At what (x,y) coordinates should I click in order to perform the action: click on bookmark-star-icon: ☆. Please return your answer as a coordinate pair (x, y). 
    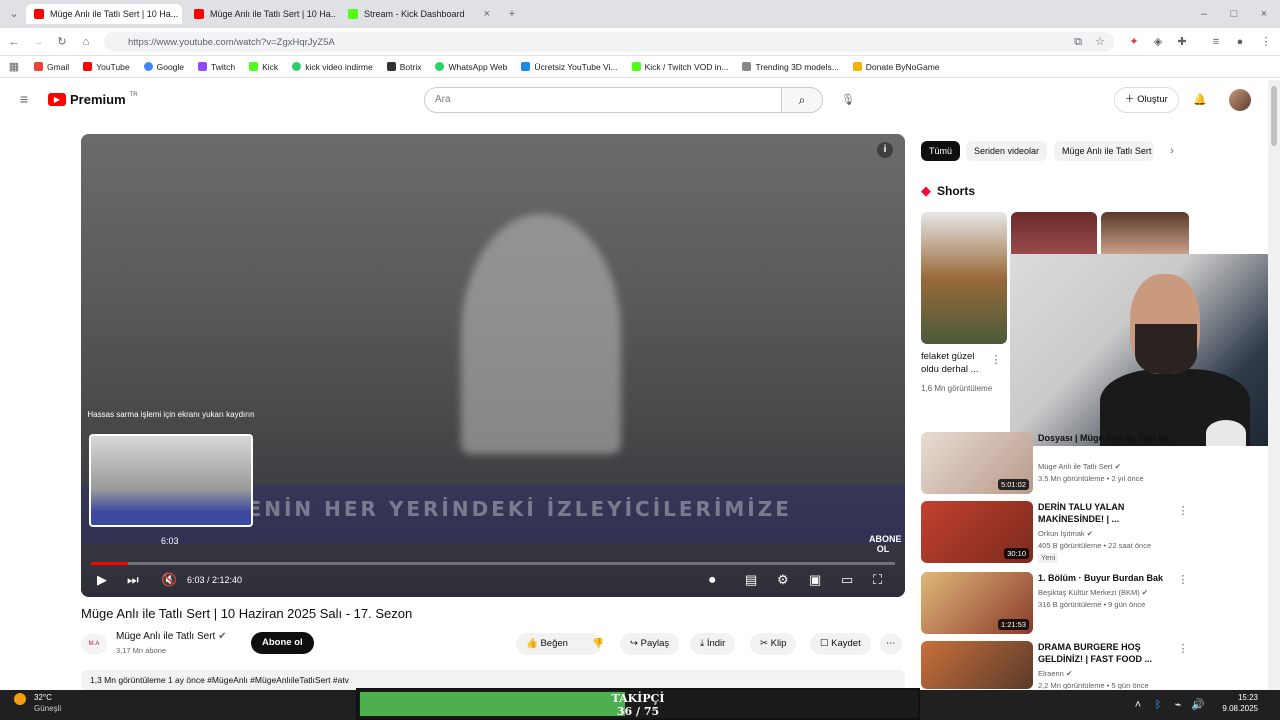
    Looking at the image, I should click on (1100, 42).